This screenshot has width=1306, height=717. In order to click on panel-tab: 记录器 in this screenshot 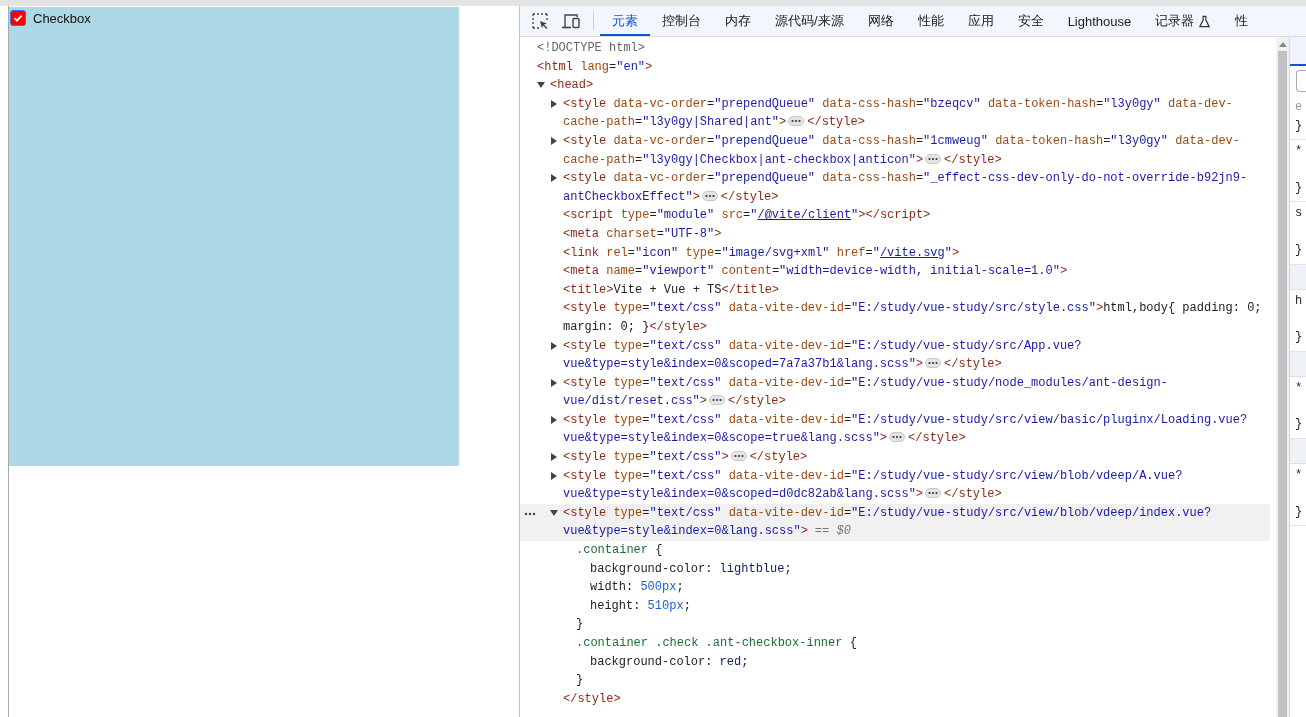, I will do `click(1183, 21)`.